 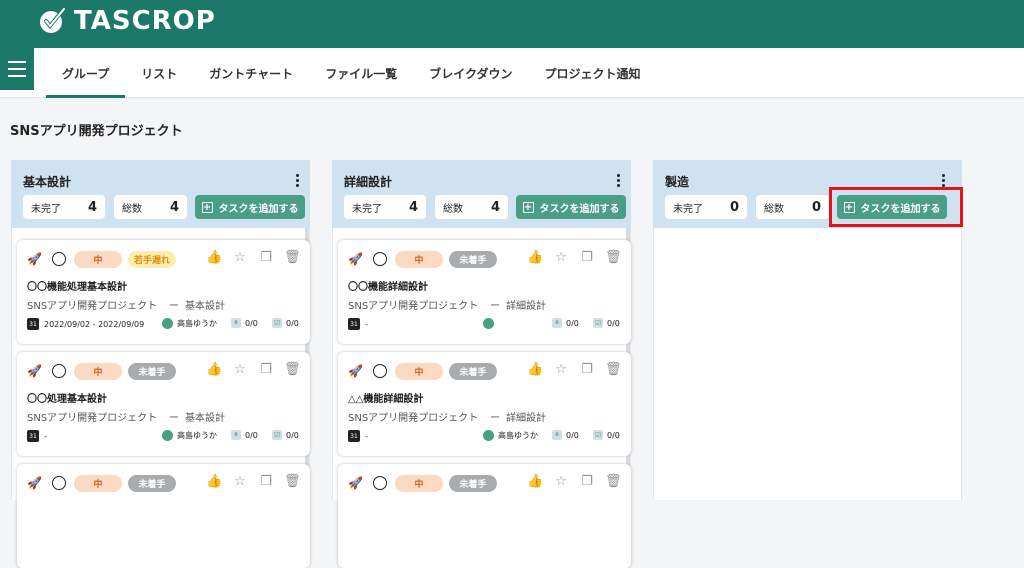 I want to click on task-name: 〇〇機能詳細設計, so click(x=388, y=285).